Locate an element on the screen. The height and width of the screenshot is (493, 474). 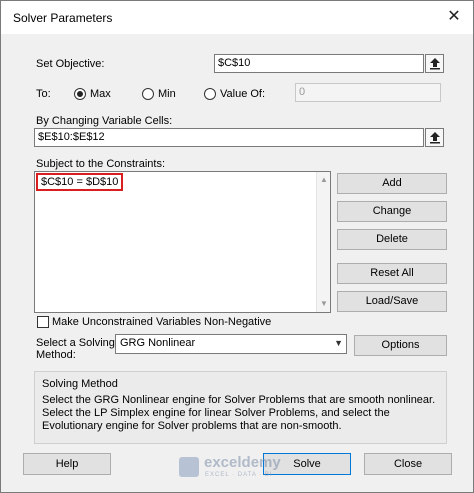
load-save-button: Load/Save is located at coordinates (392, 301).